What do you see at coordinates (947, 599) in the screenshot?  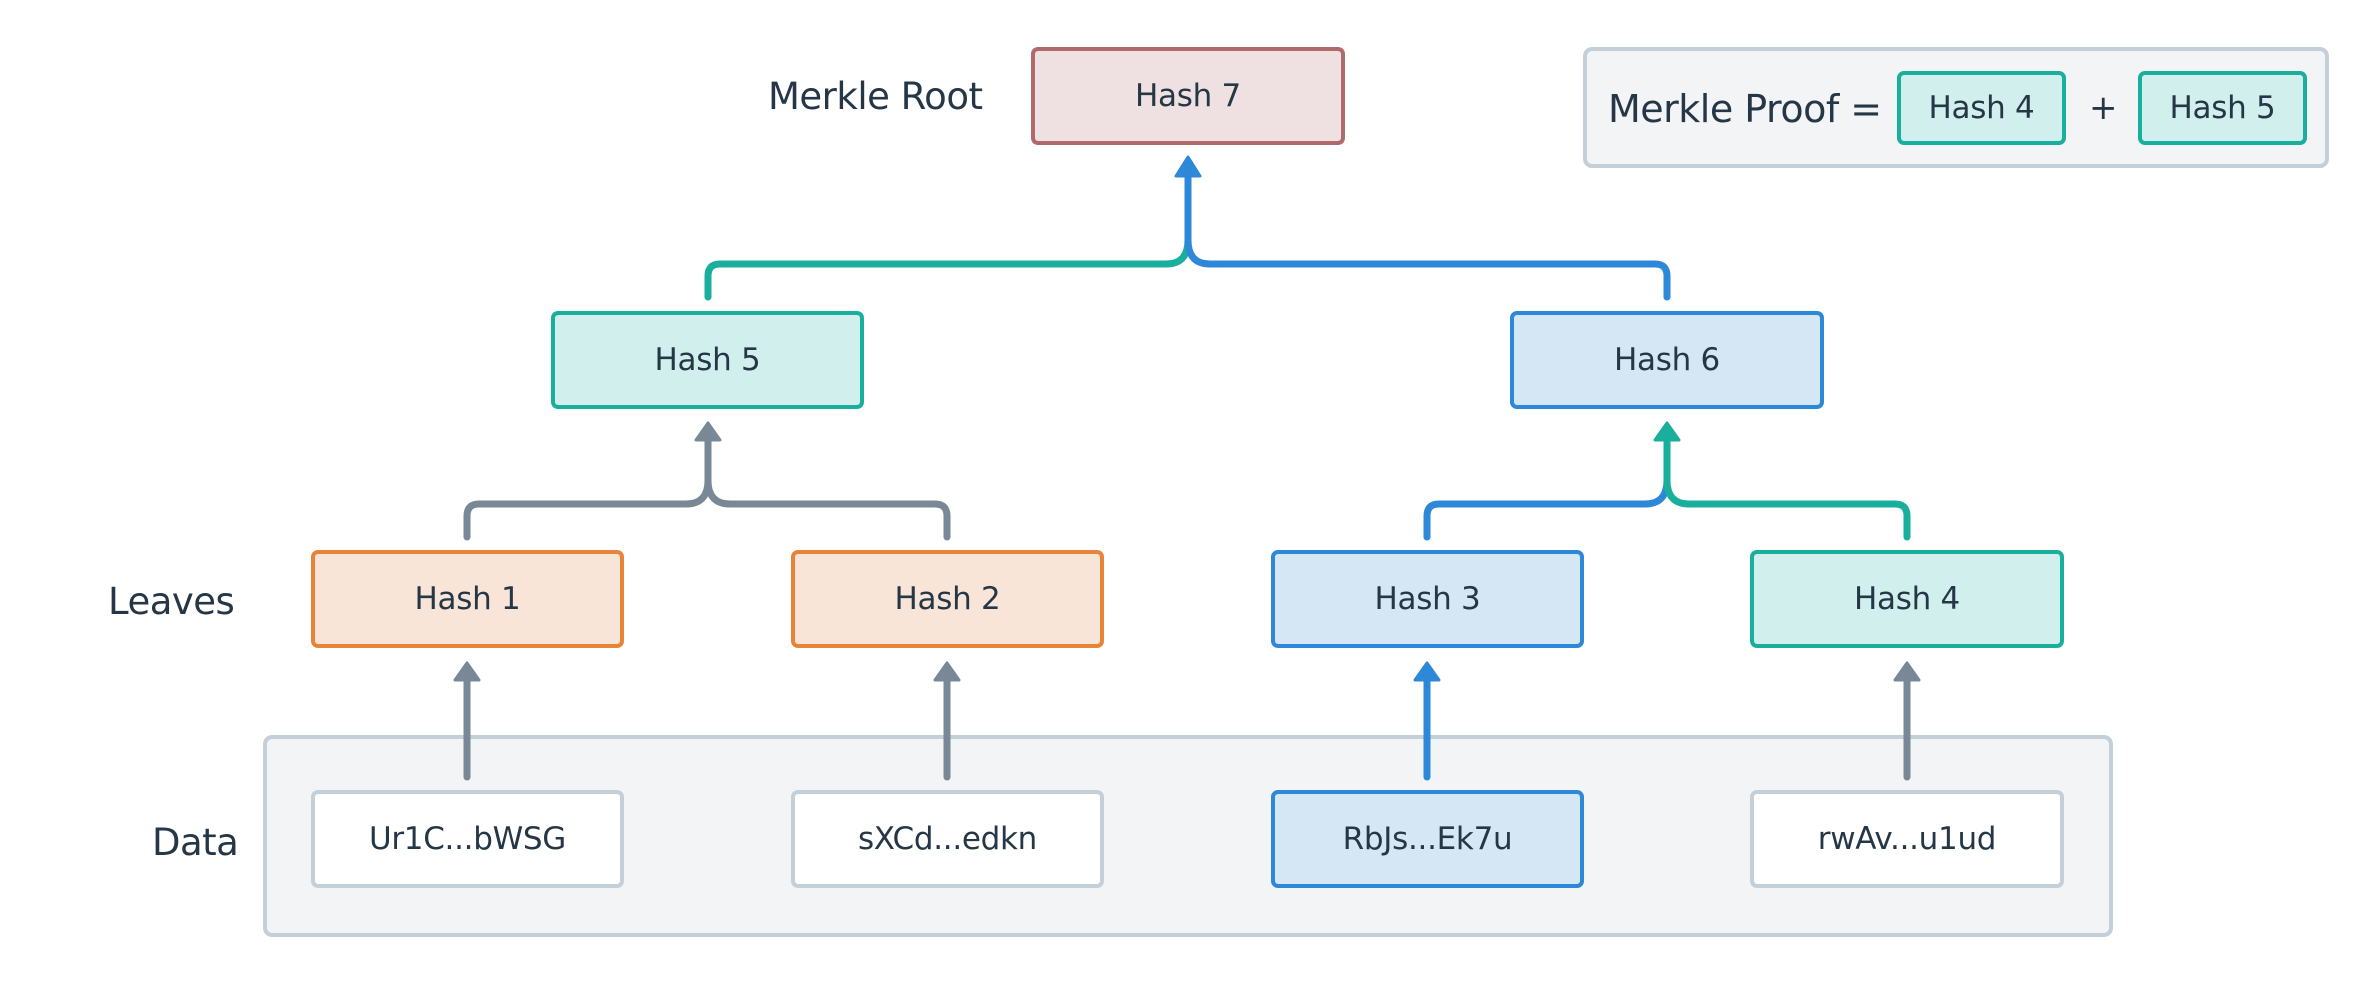 I see `leaf-hash2: Hash 2` at bounding box center [947, 599].